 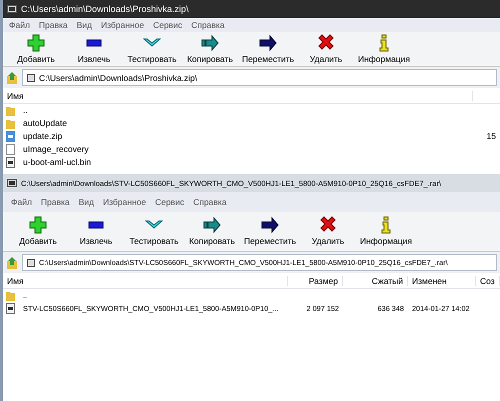 What do you see at coordinates (488, 281) in the screenshot?
I see `column-header: Соз` at bounding box center [488, 281].